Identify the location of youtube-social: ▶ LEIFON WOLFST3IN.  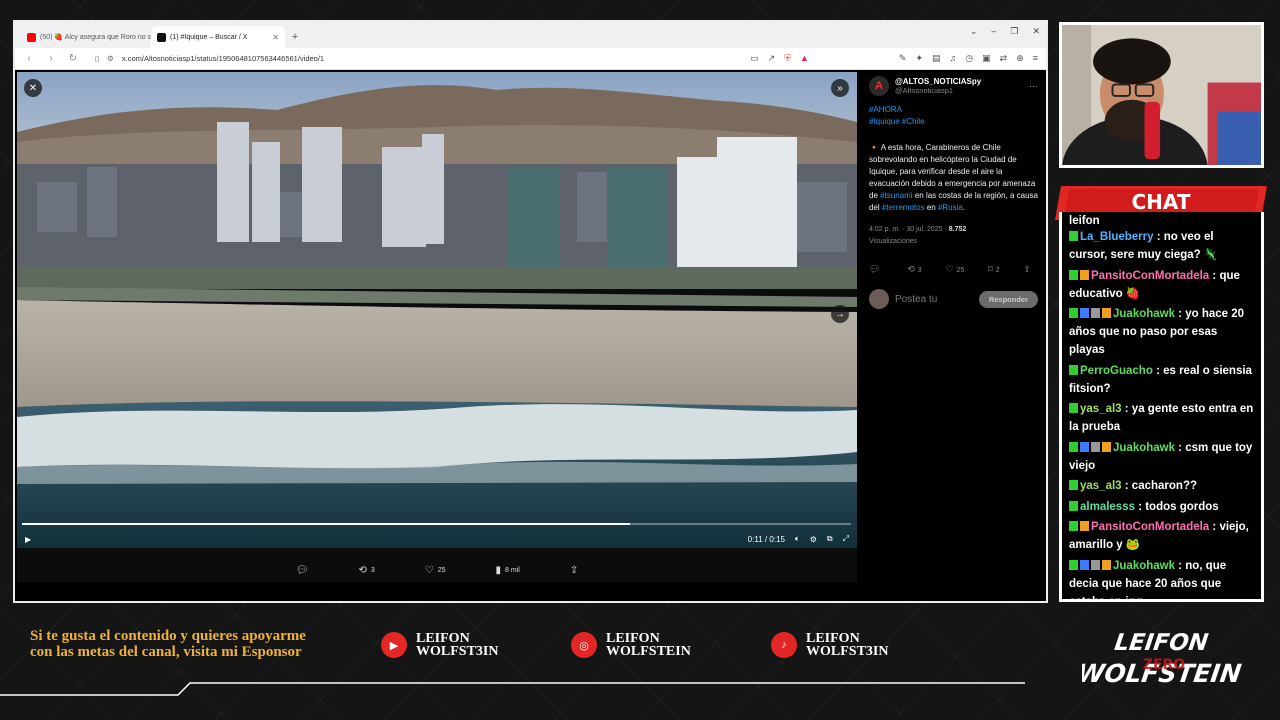
(440, 645).